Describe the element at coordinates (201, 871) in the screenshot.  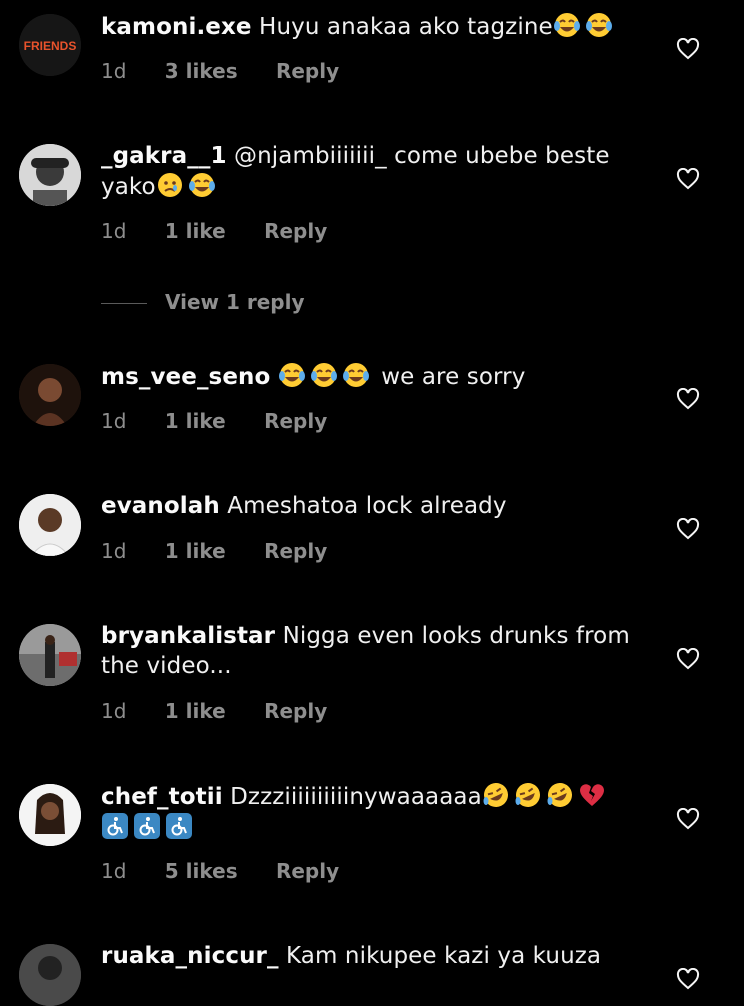
I see `likes-count: 5 likes` at that location.